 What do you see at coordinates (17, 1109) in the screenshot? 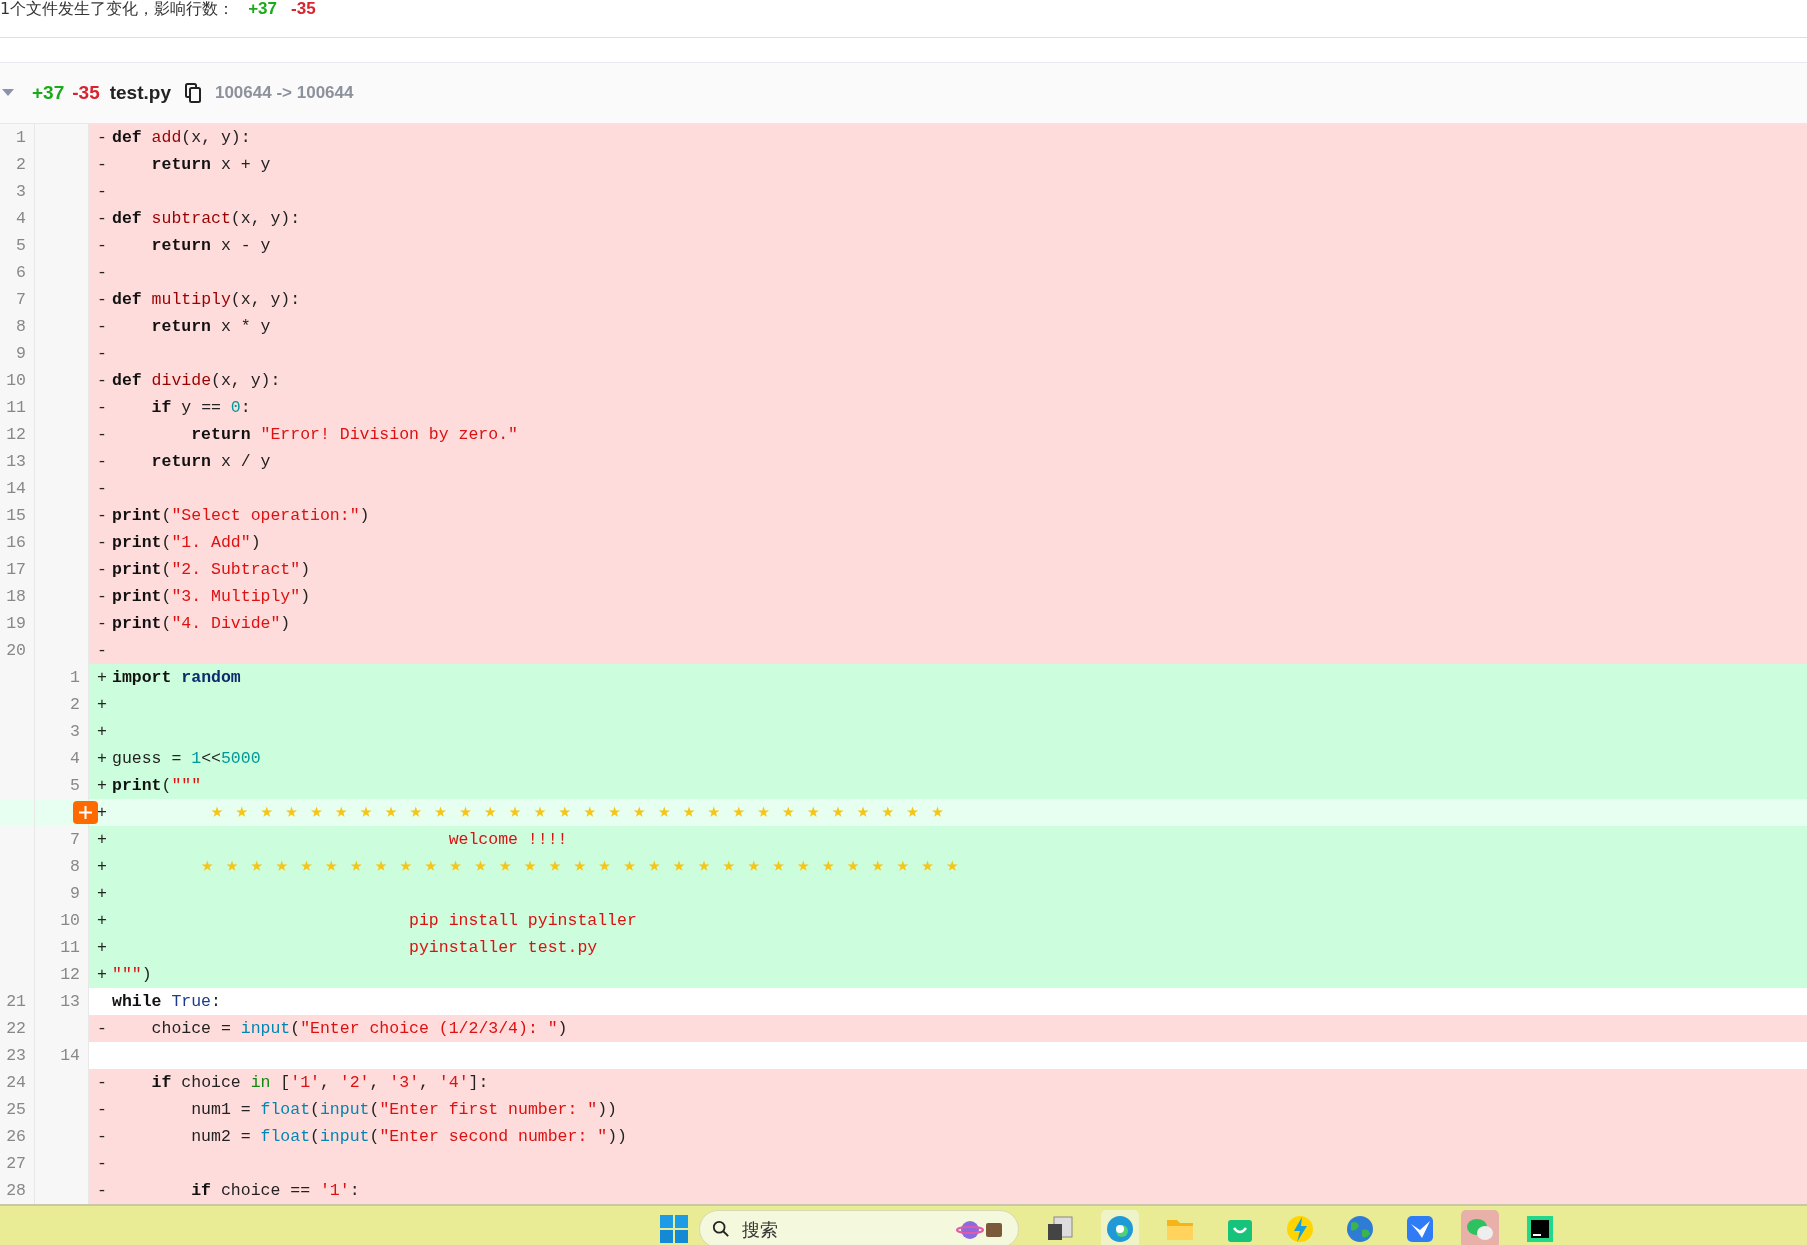
I see `line-number: 25` at bounding box center [17, 1109].